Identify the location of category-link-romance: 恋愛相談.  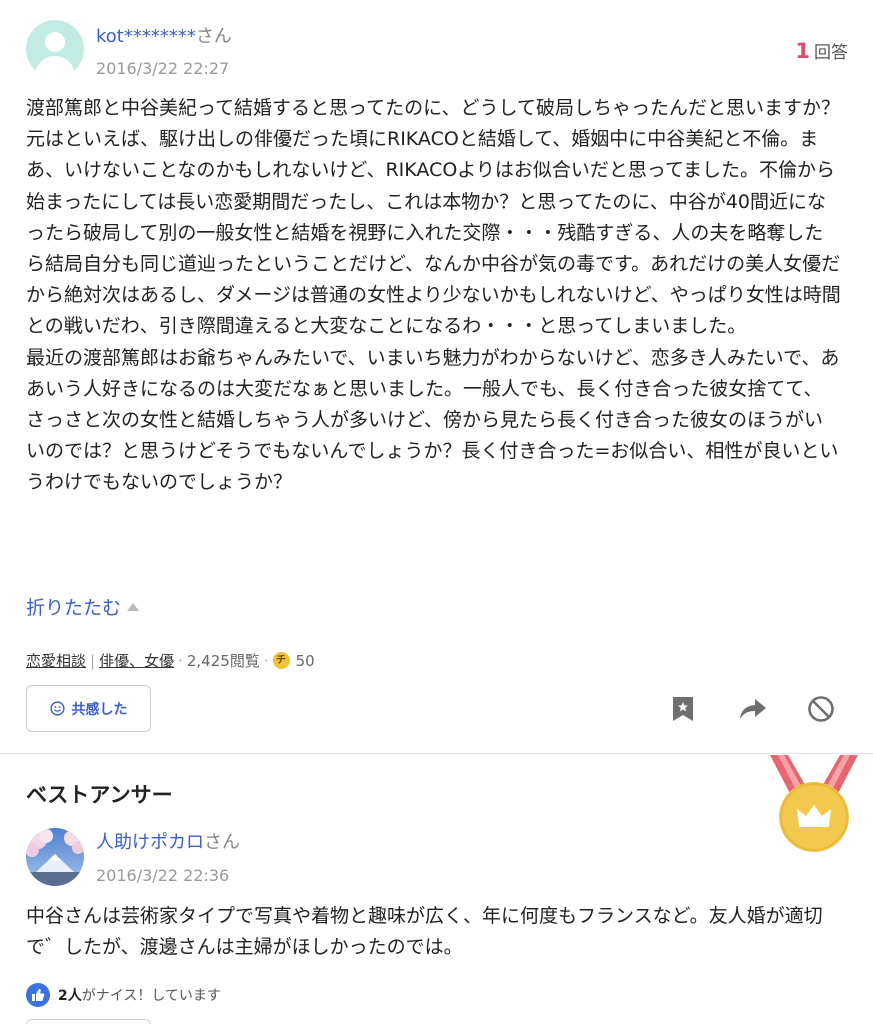
(56, 661).